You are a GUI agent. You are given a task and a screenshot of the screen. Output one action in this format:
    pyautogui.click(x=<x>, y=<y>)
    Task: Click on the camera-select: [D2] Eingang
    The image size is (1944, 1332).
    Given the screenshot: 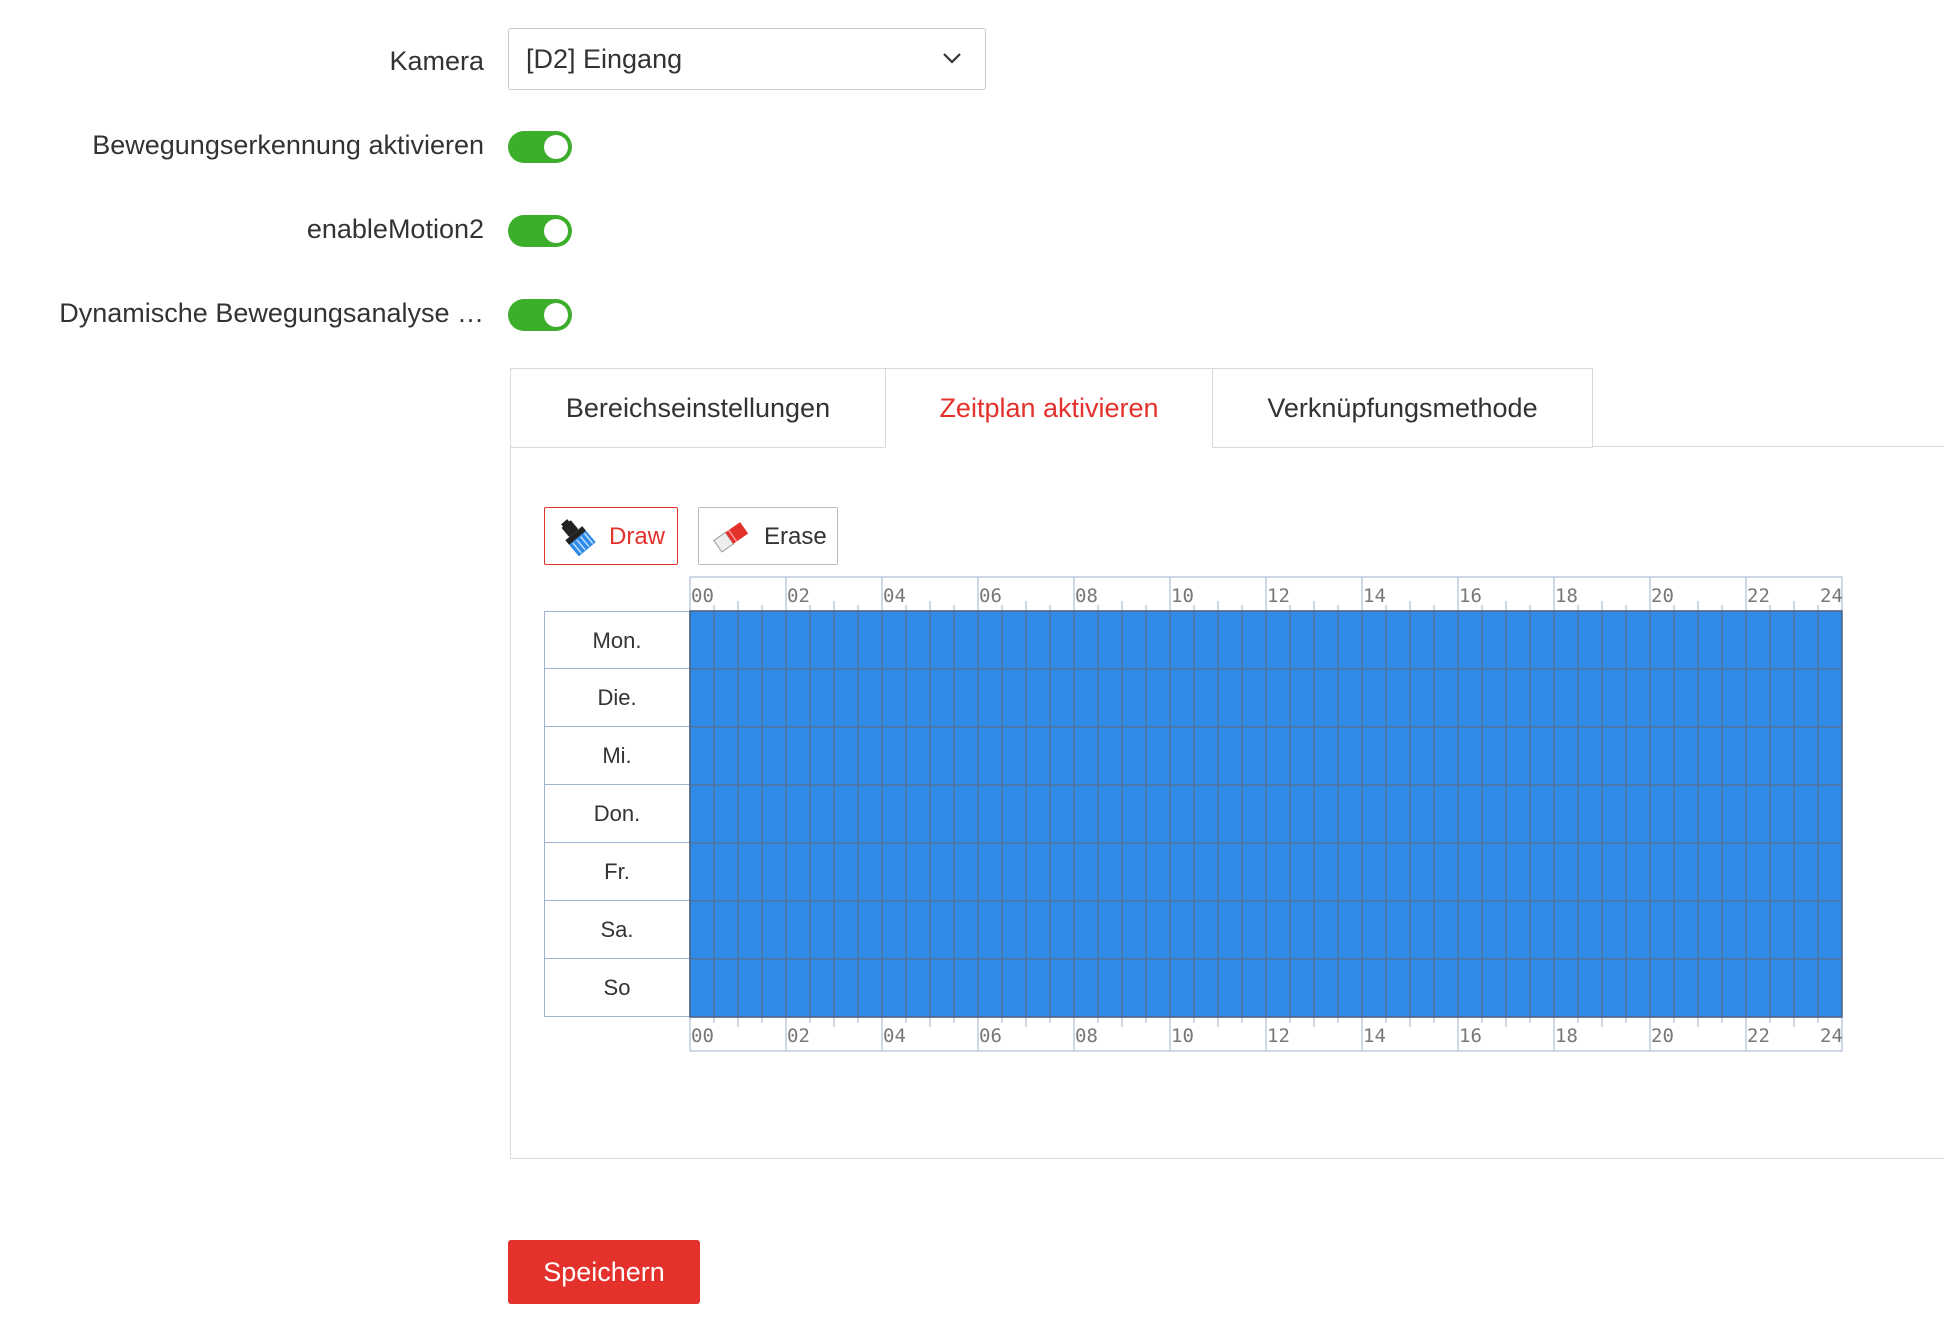 What is the action you would take?
    pyautogui.click(x=747, y=59)
    